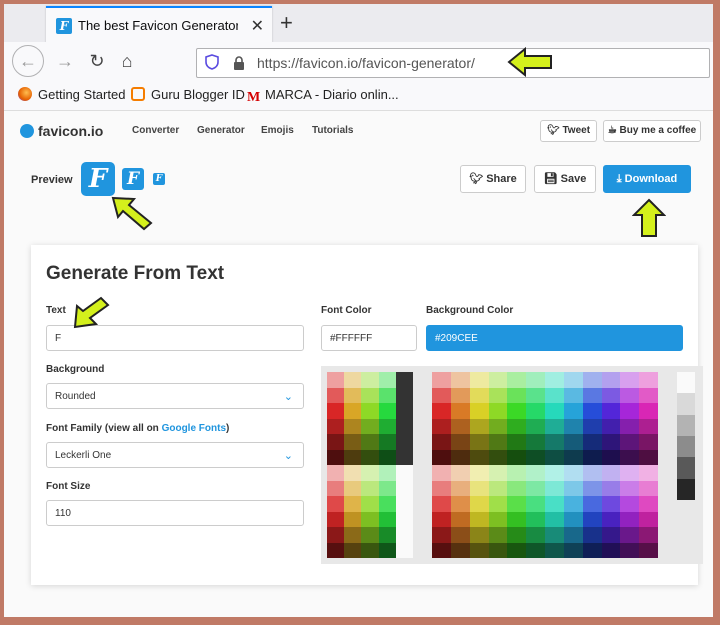 Image resolution: width=720 pixels, height=625 pixels. Describe the element at coordinates (71, 94) in the screenshot. I see `bookmark-getting-started: Getting Started` at that location.